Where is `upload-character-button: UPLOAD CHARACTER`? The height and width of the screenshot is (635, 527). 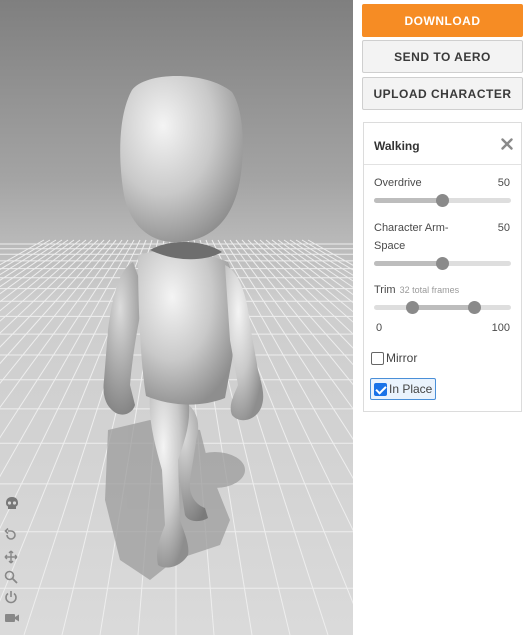 upload-character-button: UPLOAD CHARACTER is located at coordinates (442, 93).